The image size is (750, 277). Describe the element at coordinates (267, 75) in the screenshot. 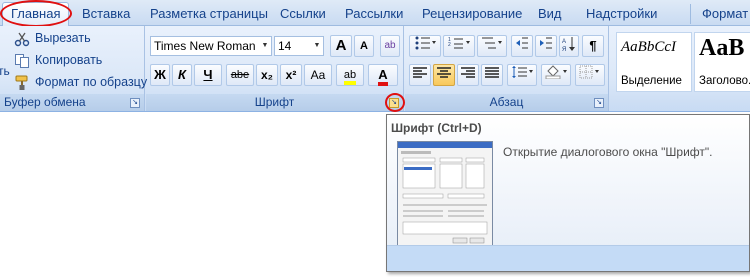

I see `subscript-button: x₂` at that location.